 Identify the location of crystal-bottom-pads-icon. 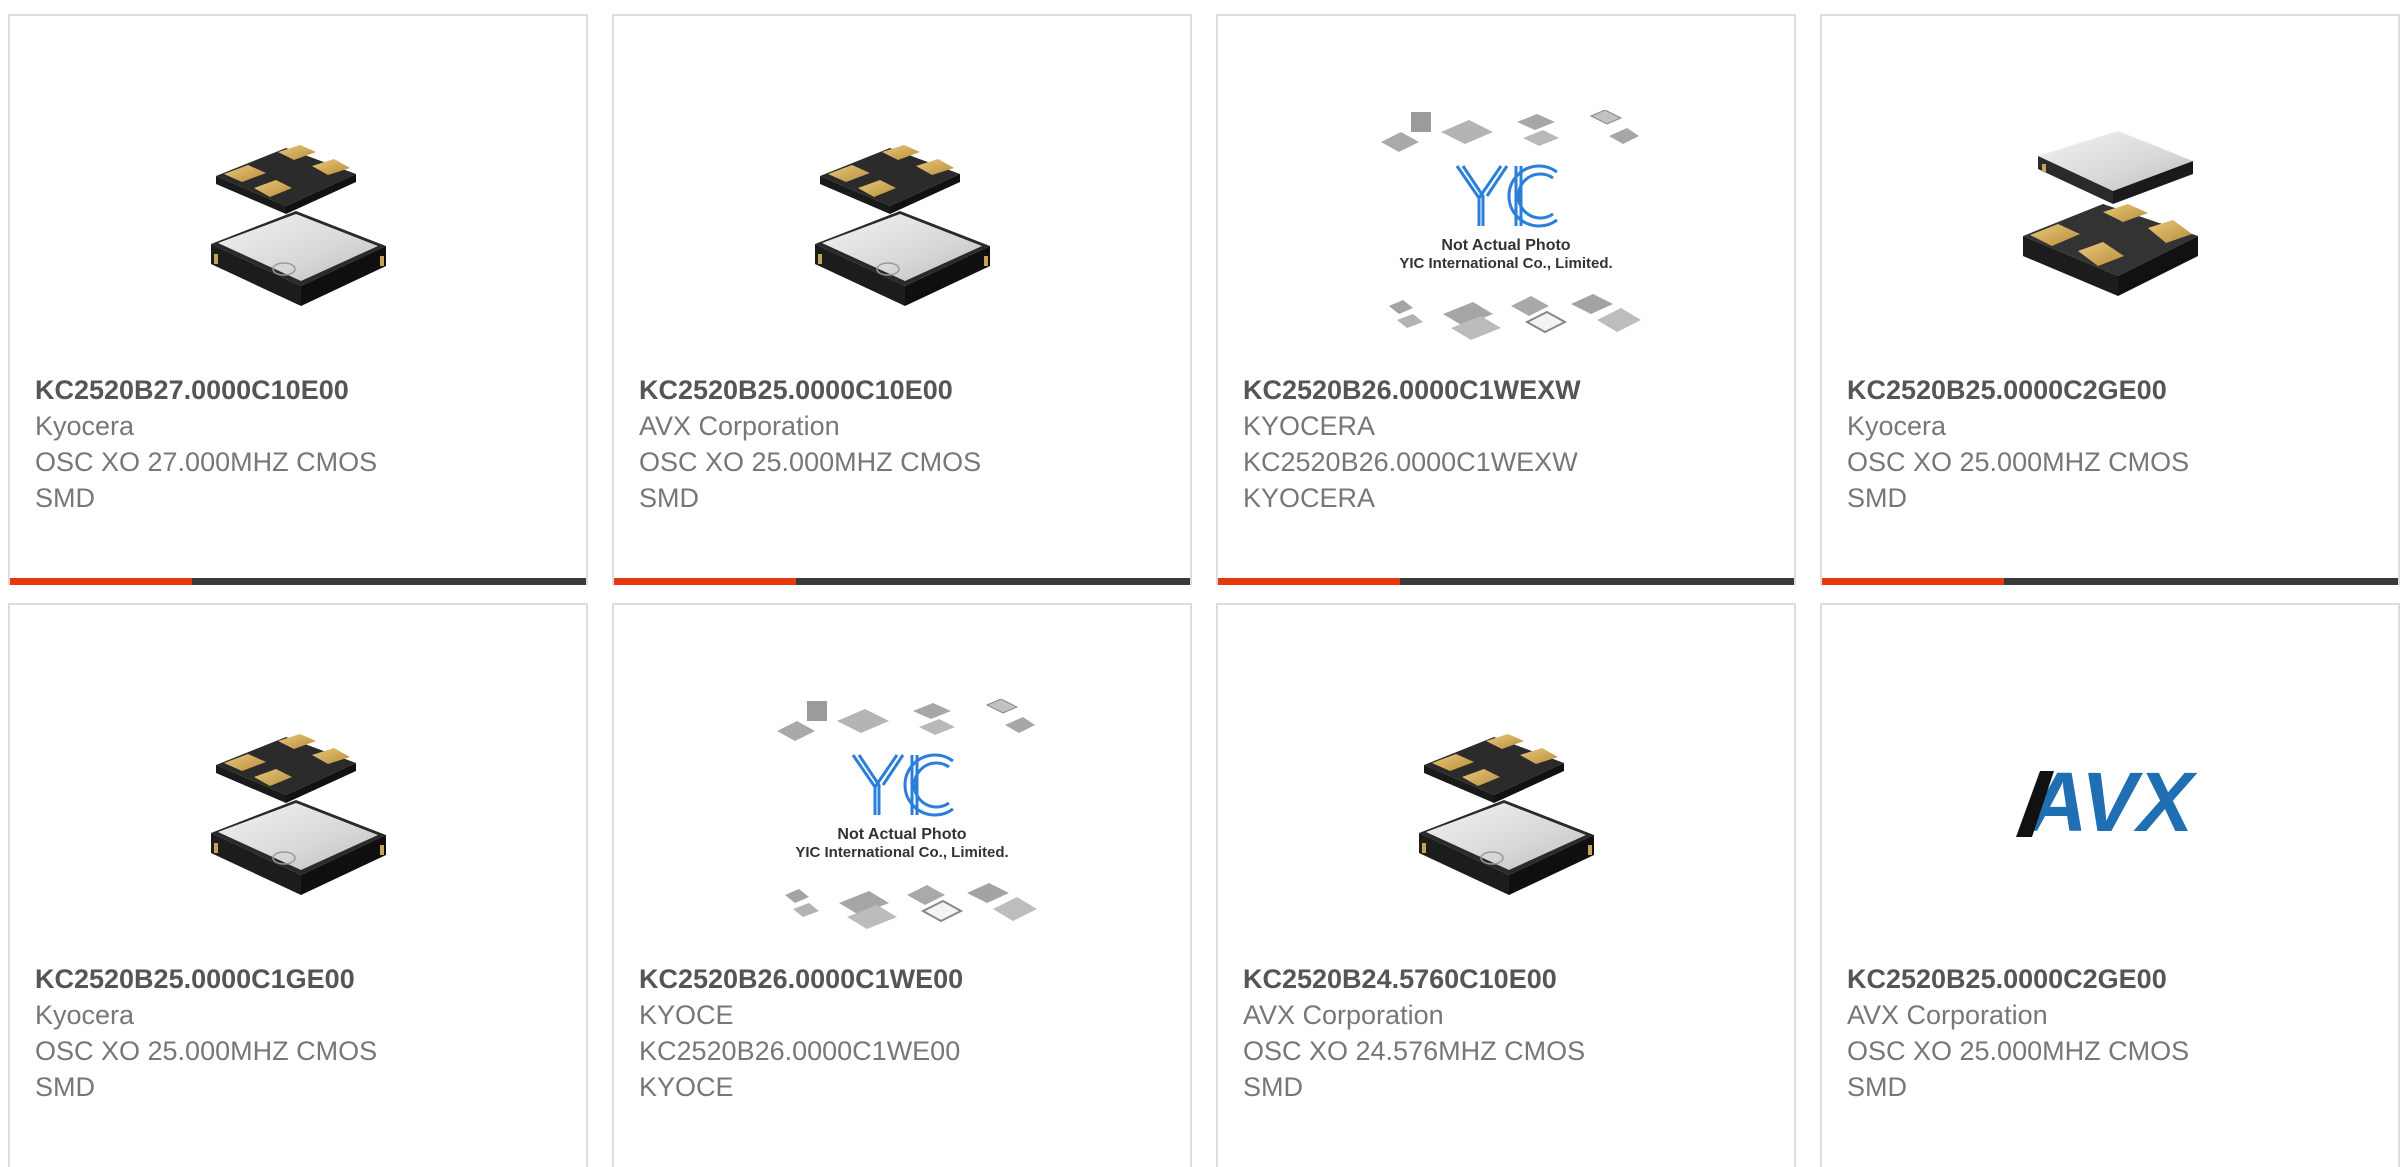
(2110, 216).